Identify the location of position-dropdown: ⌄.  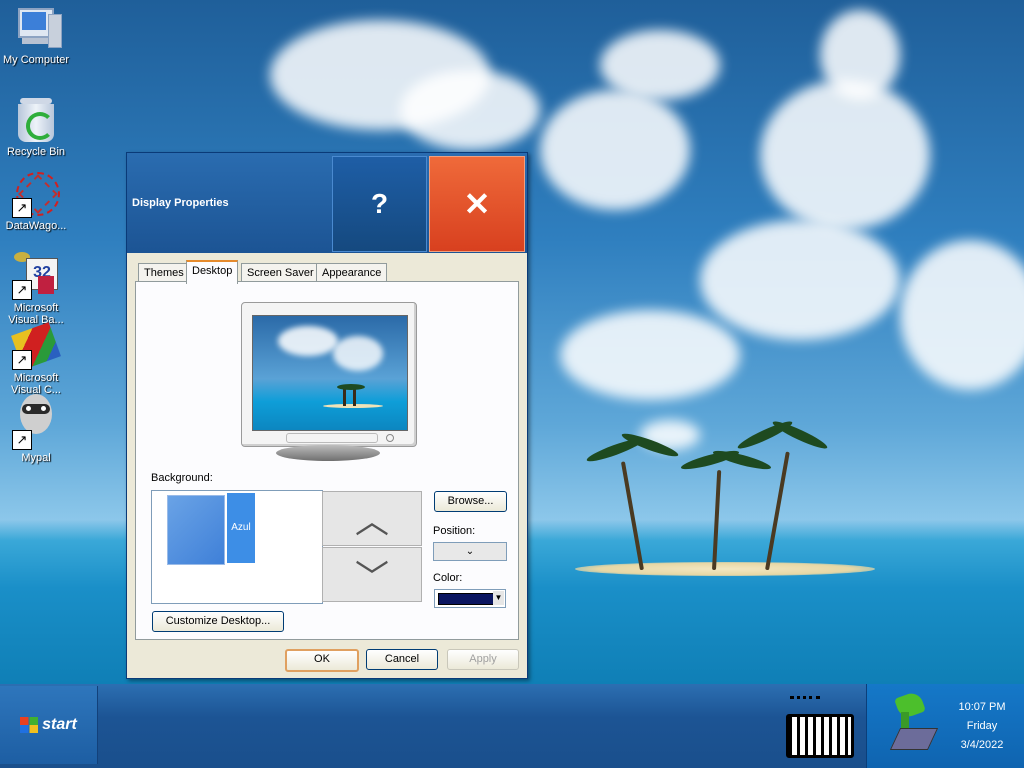
(470, 551).